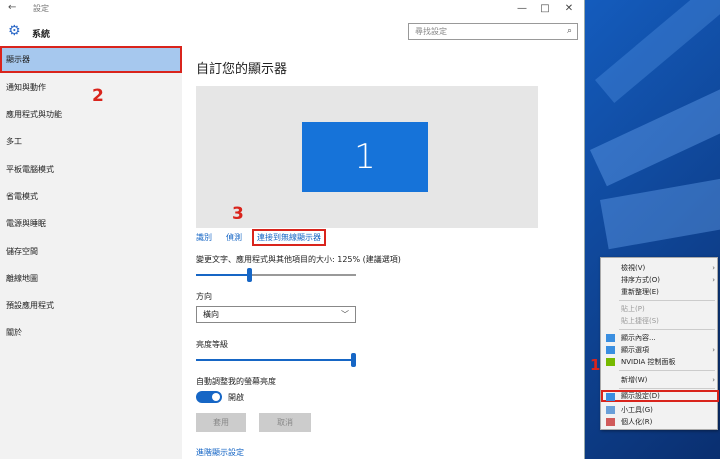 The height and width of the screenshot is (459, 720). I want to click on display-settings-icon, so click(610, 397).